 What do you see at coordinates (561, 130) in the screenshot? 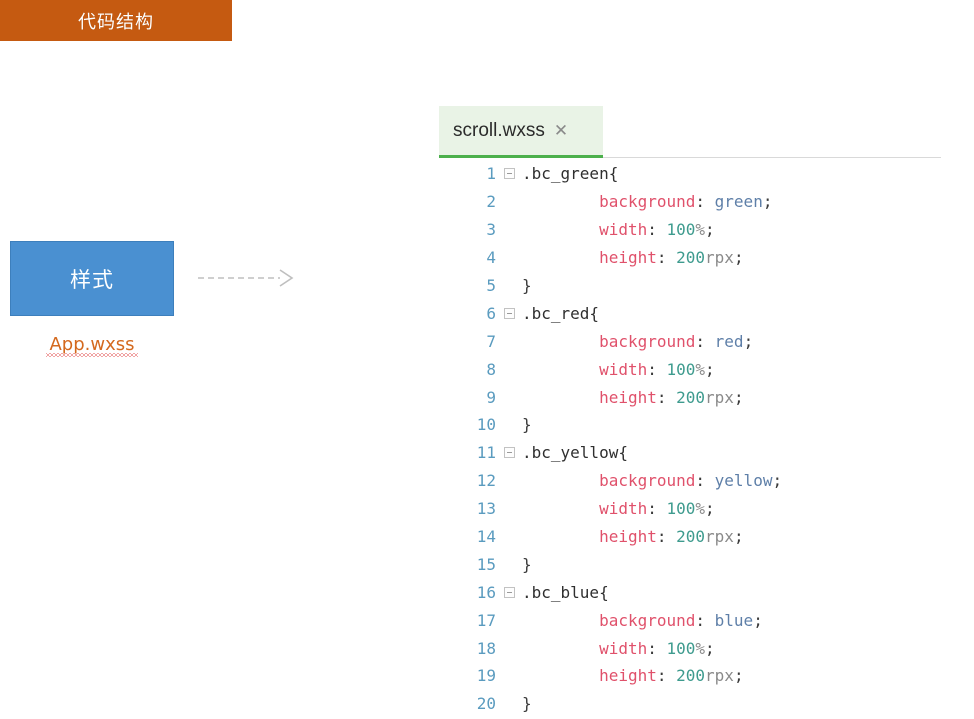
I see `close-icon: ✕` at bounding box center [561, 130].